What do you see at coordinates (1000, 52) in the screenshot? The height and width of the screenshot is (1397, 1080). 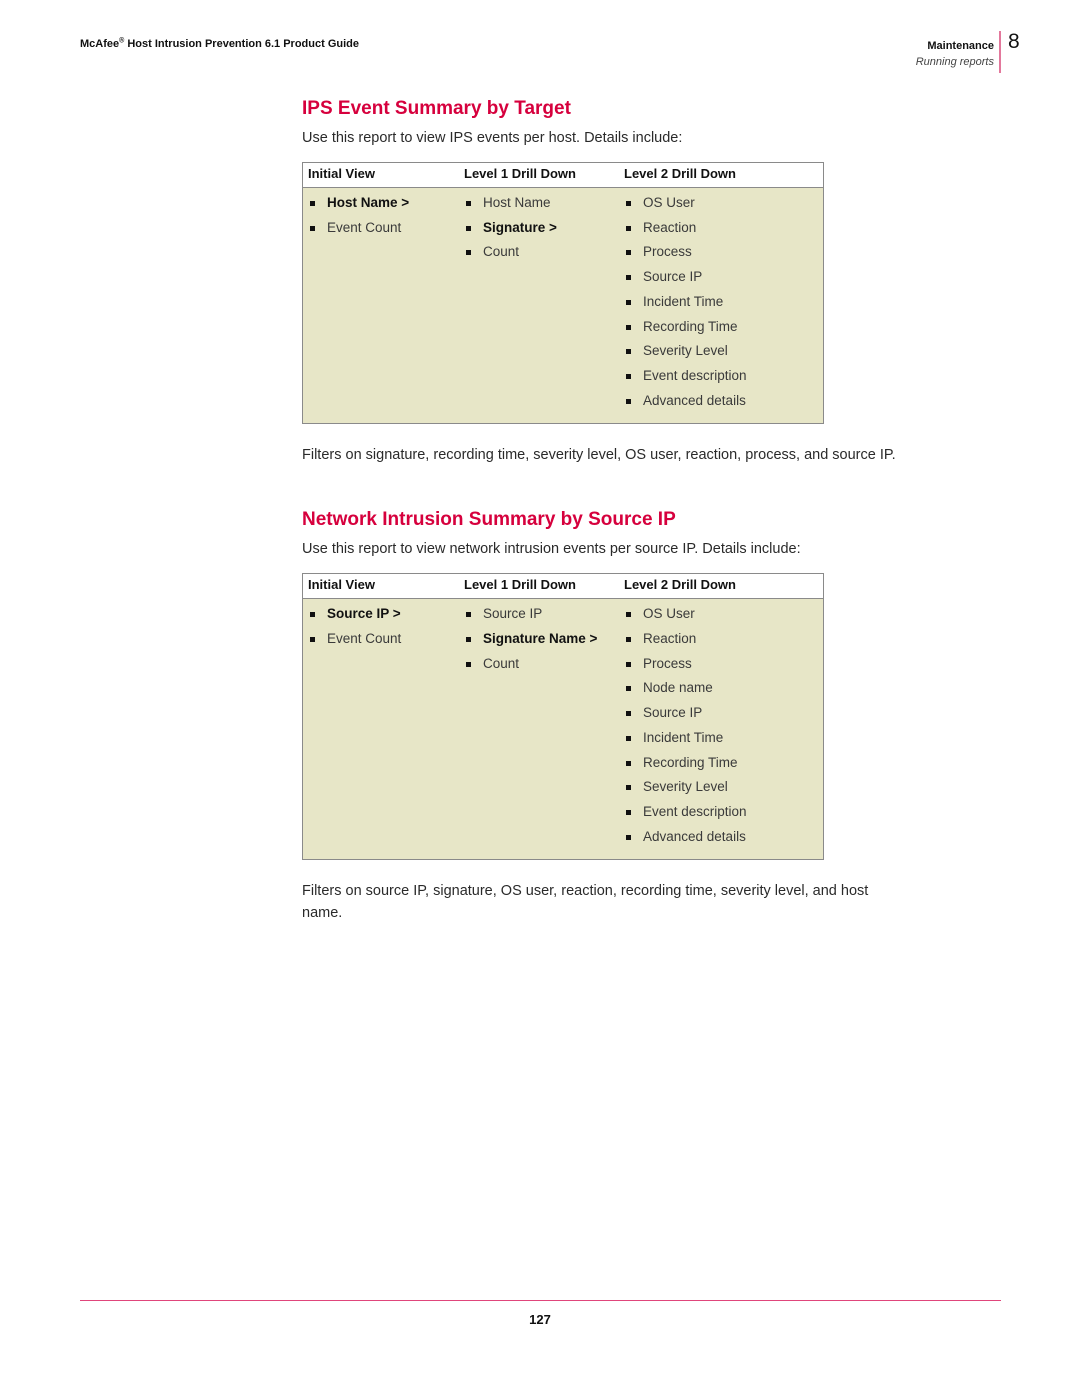 I see `chapter-divider` at bounding box center [1000, 52].